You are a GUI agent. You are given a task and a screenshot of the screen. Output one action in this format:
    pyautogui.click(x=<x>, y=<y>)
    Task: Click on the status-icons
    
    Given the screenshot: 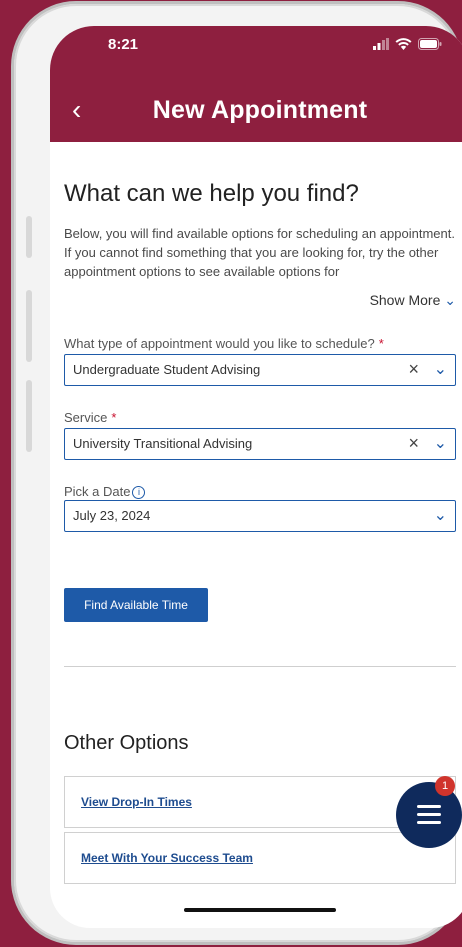 What is the action you would take?
    pyautogui.click(x=407, y=44)
    